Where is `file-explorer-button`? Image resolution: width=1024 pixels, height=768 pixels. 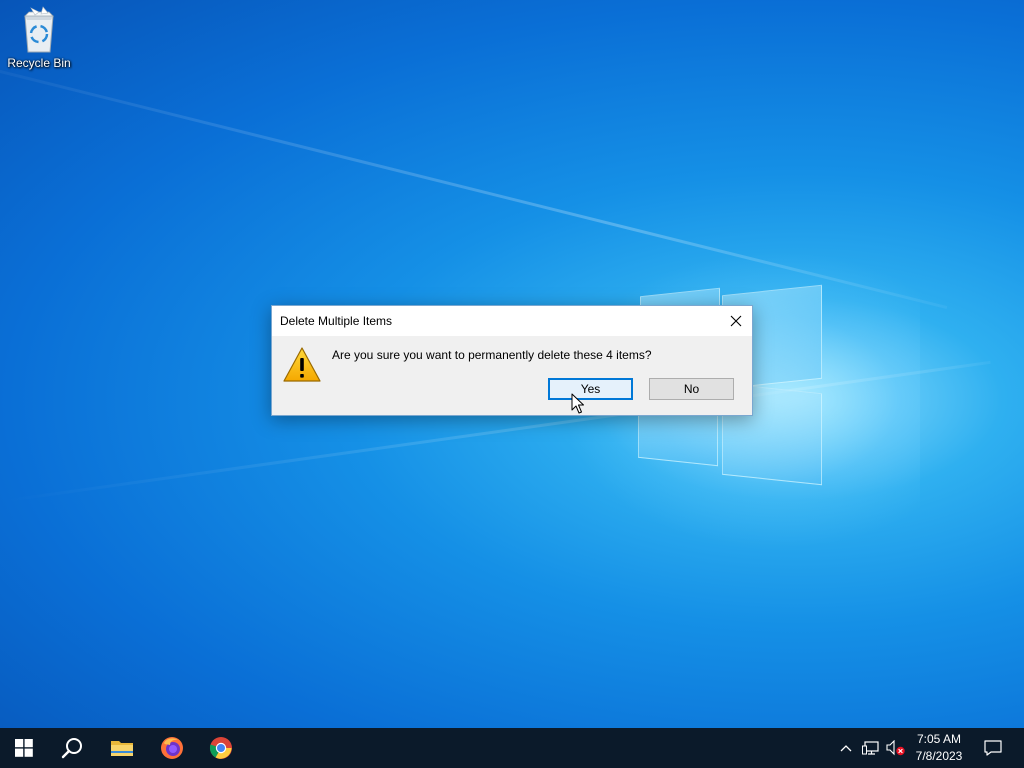 file-explorer-button is located at coordinates (122, 748).